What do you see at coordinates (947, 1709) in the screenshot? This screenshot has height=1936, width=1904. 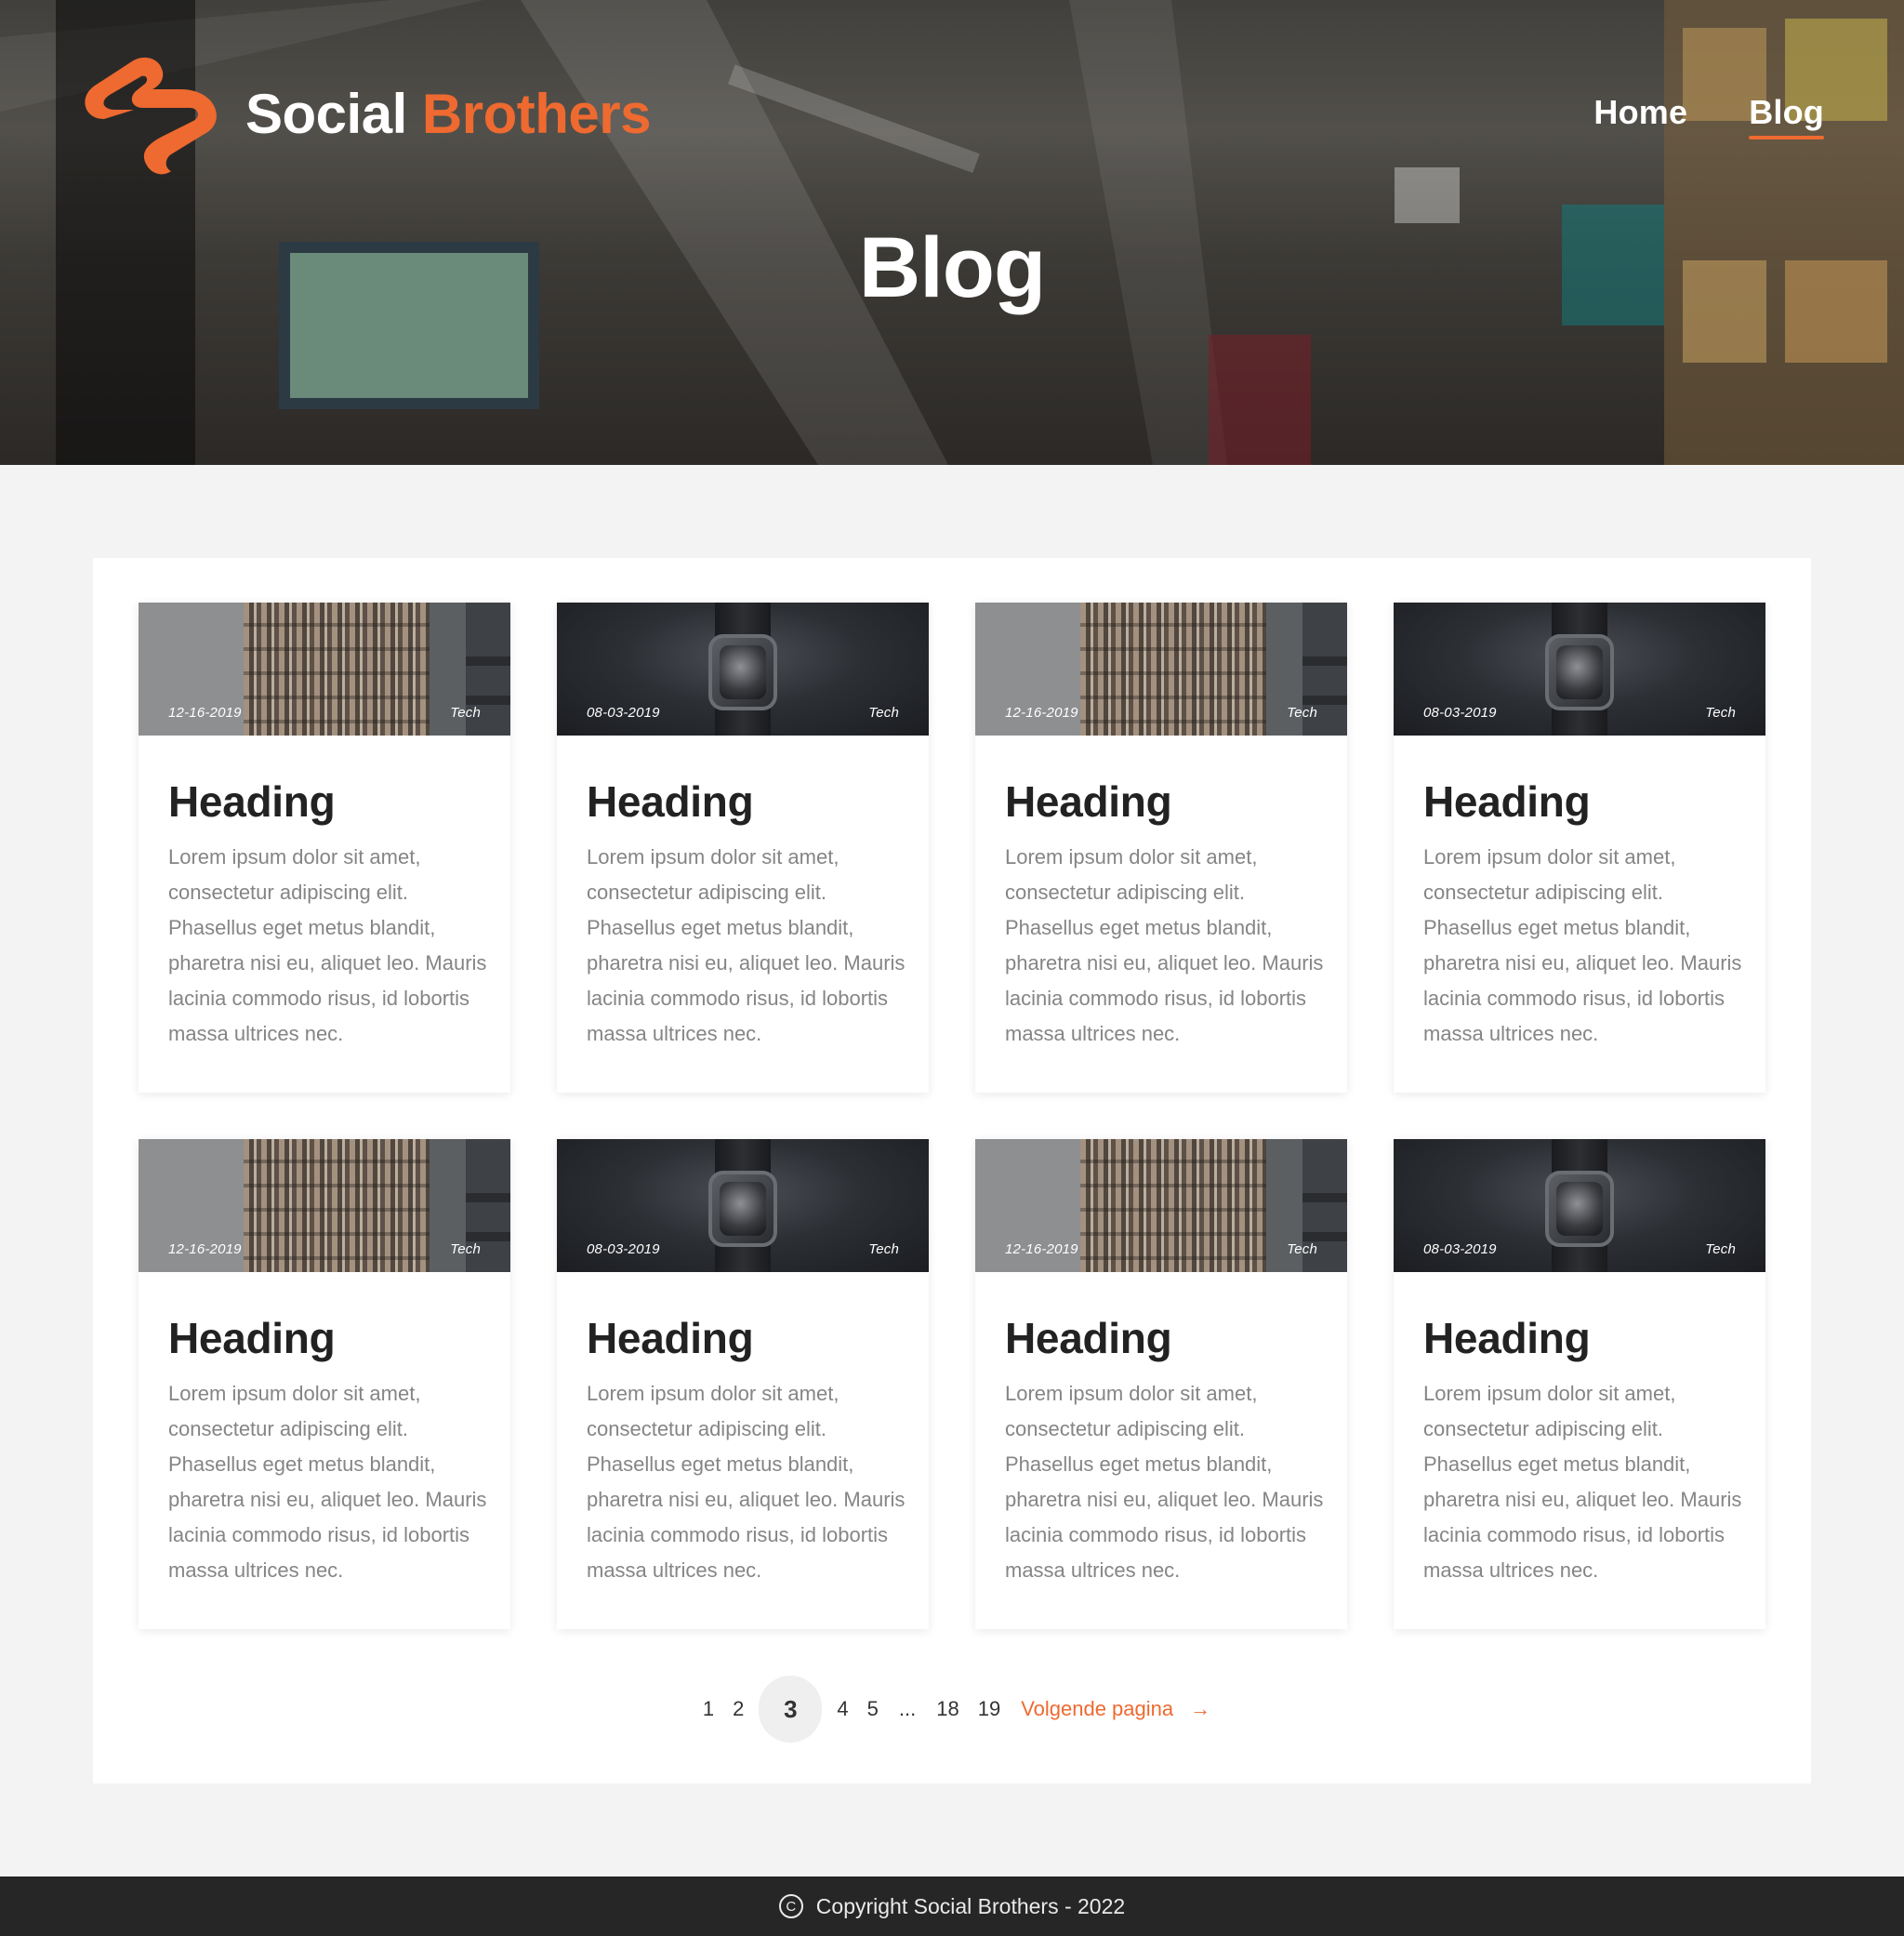 I see `page-link-18: 18` at bounding box center [947, 1709].